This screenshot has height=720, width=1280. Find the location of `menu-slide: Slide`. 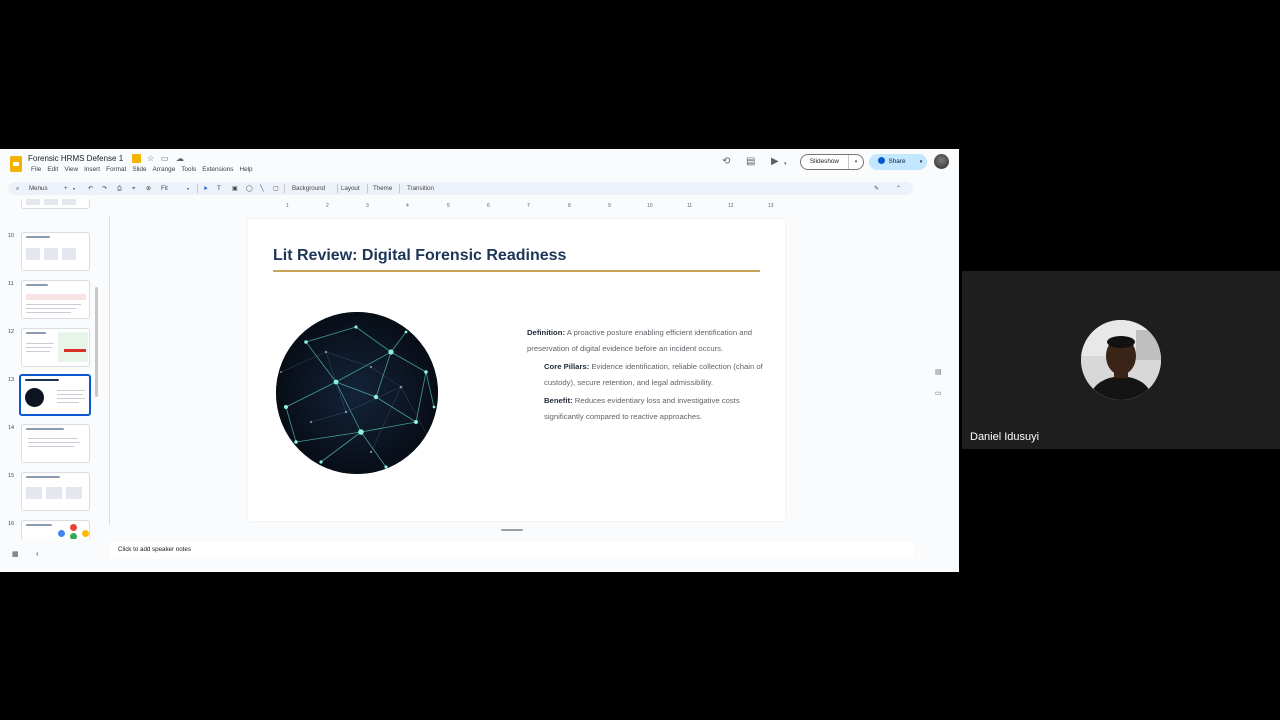

menu-slide: Slide is located at coordinates (139, 169).